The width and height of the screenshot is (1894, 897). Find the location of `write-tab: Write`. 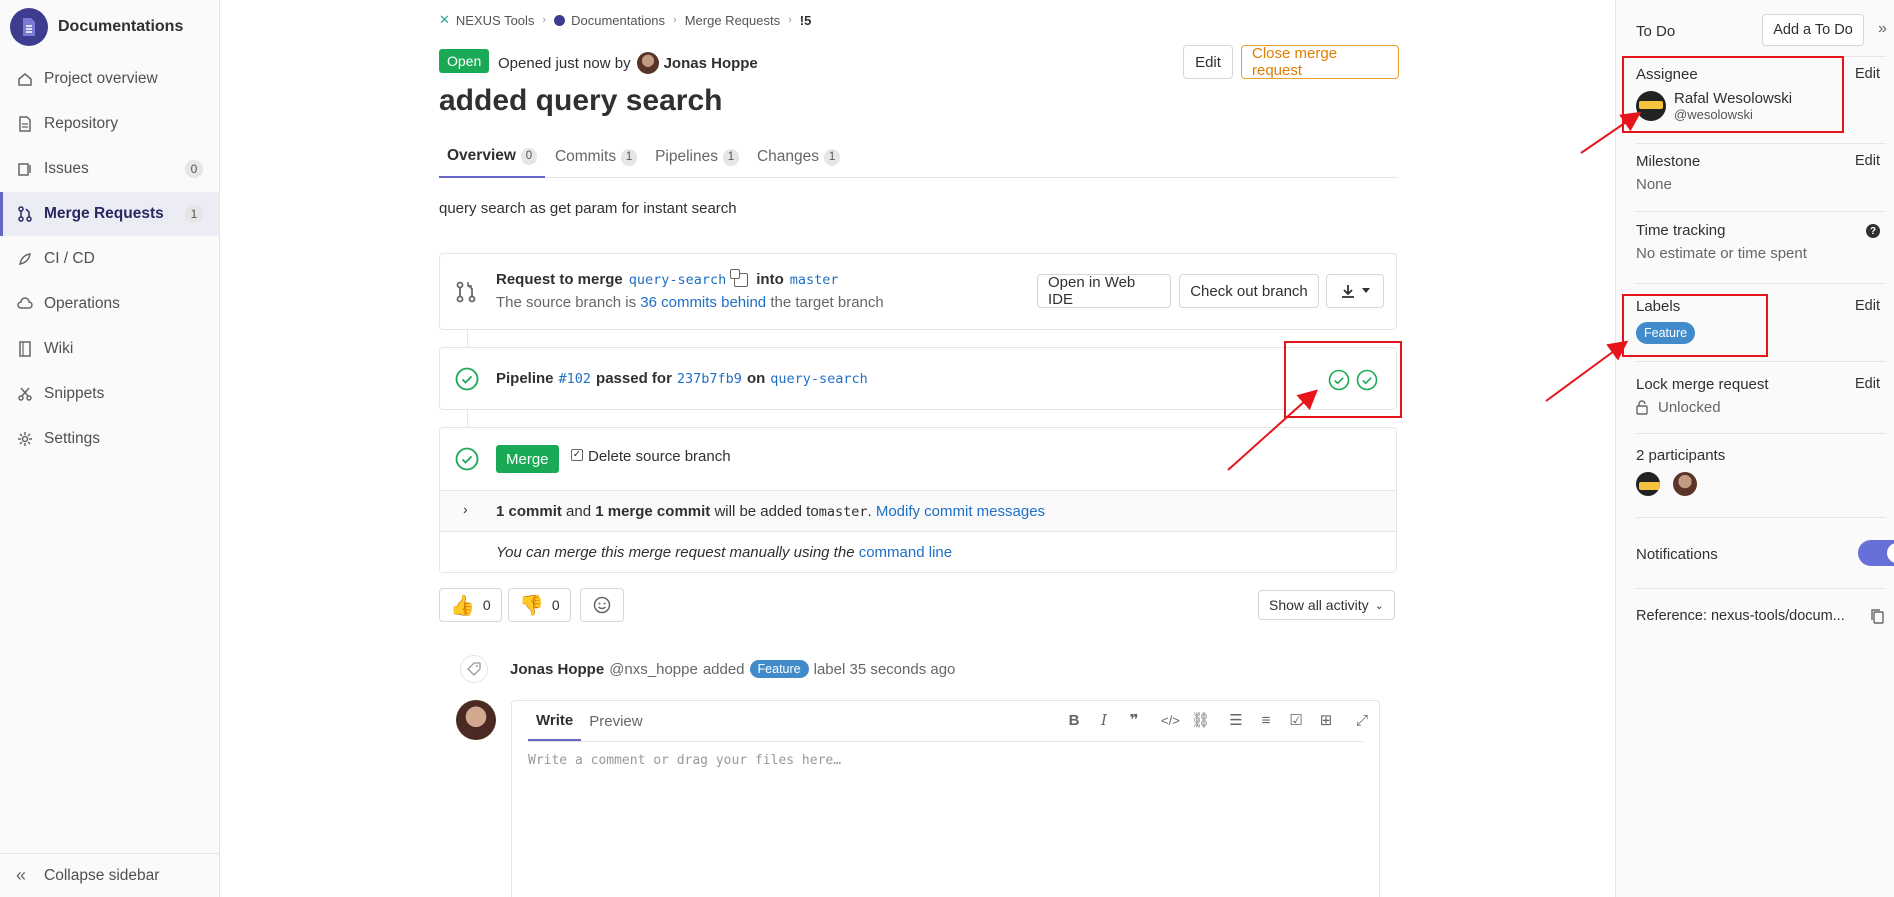

write-tab: Write is located at coordinates (555, 721).